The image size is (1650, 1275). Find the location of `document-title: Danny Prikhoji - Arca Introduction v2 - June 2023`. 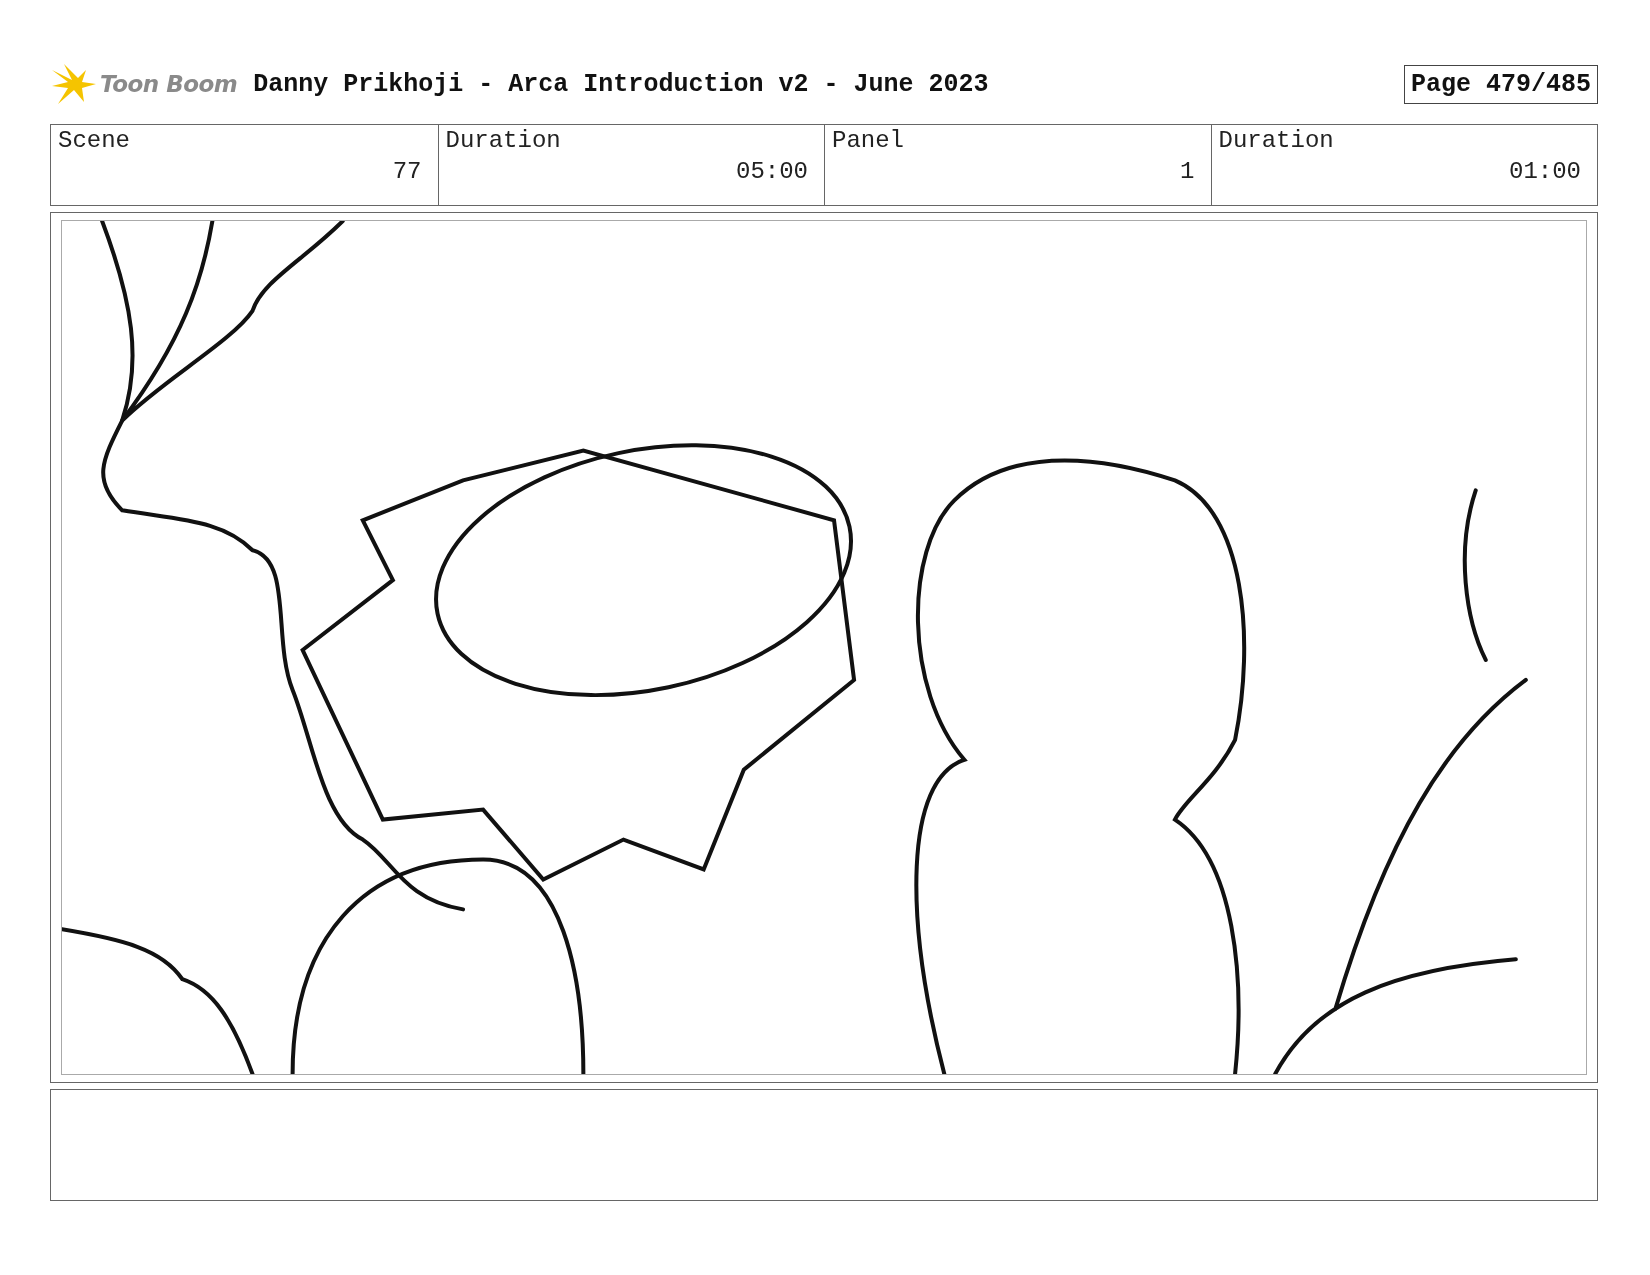

document-title: Danny Prikhoji - Arca Introduction v2 - June 2023 is located at coordinates (621, 84).